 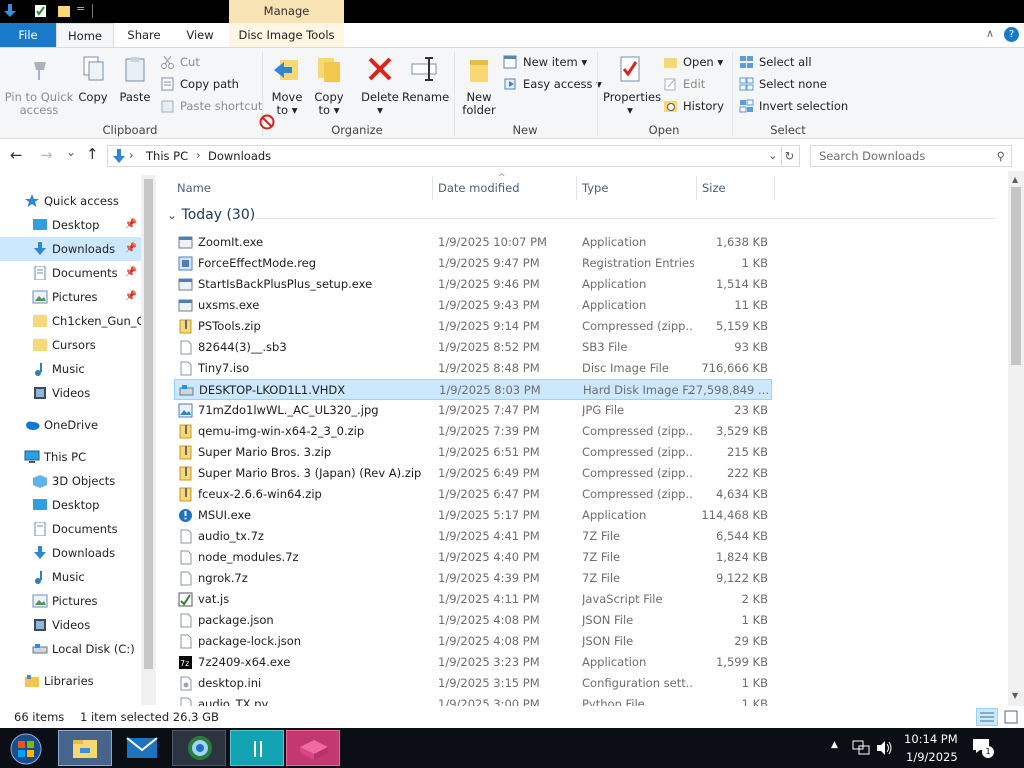 What do you see at coordinates (85, 35) in the screenshot?
I see `tab-home: Home` at bounding box center [85, 35].